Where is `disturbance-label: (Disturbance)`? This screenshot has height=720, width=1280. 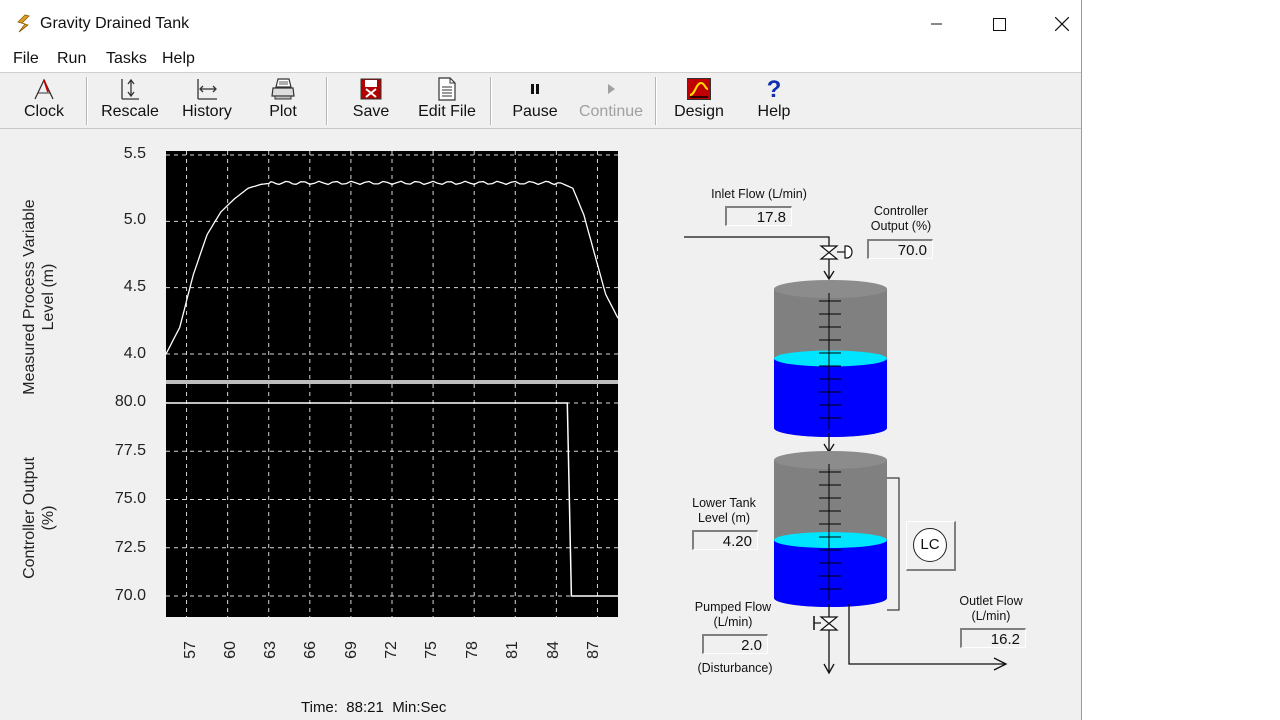 disturbance-label: (Disturbance) is located at coordinates (735, 668).